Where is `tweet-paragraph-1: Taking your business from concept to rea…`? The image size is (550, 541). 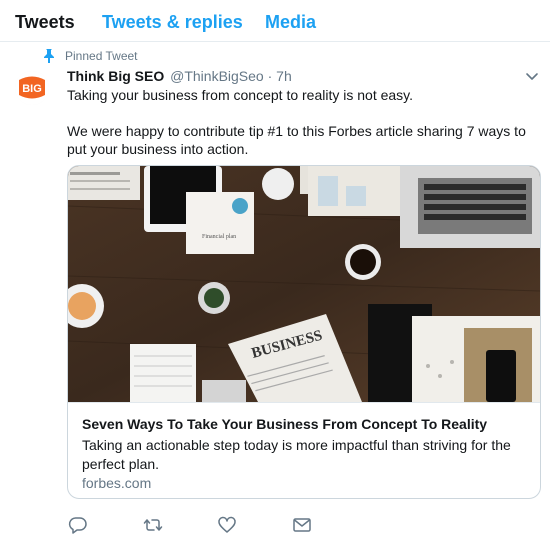 tweet-paragraph-1: Taking your business from concept to rea… is located at coordinates (240, 95).